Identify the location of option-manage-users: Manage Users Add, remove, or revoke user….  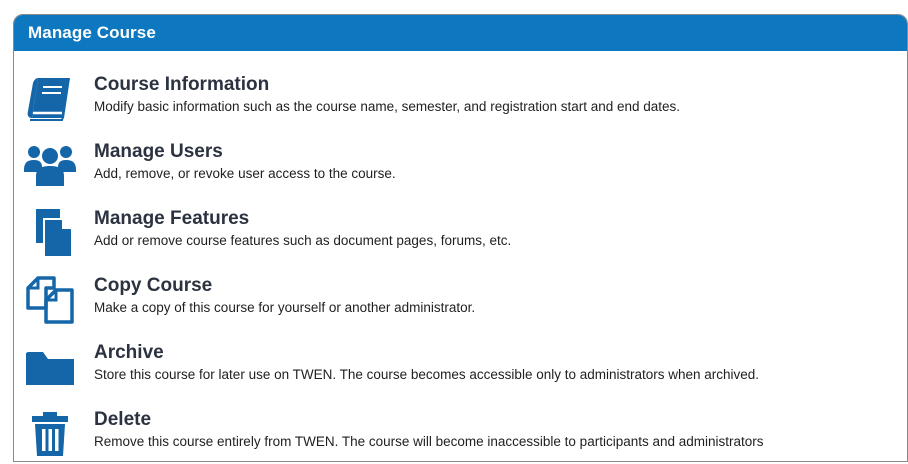
(454, 170).